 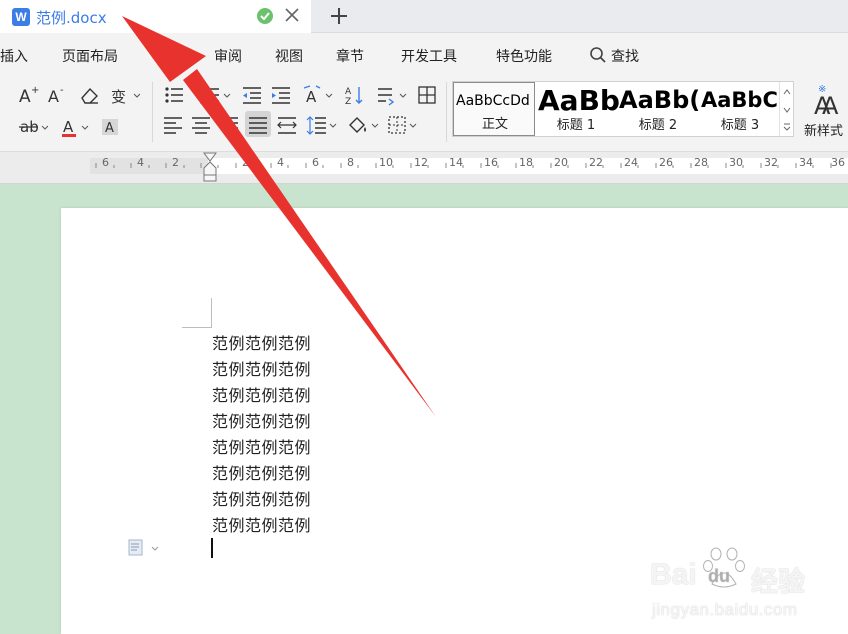 What do you see at coordinates (838, 162) in the screenshot?
I see `ruler-number: 36` at bounding box center [838, 162].